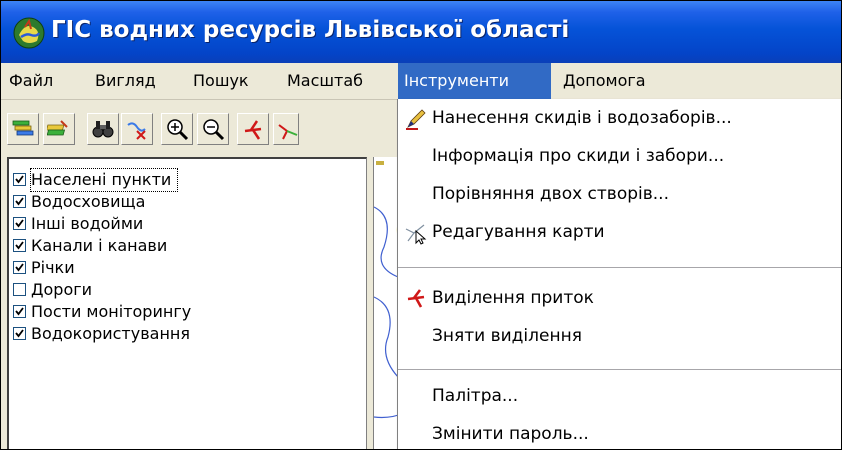  I want to click on toolbar-button-zoom-in, so click(177, 129).